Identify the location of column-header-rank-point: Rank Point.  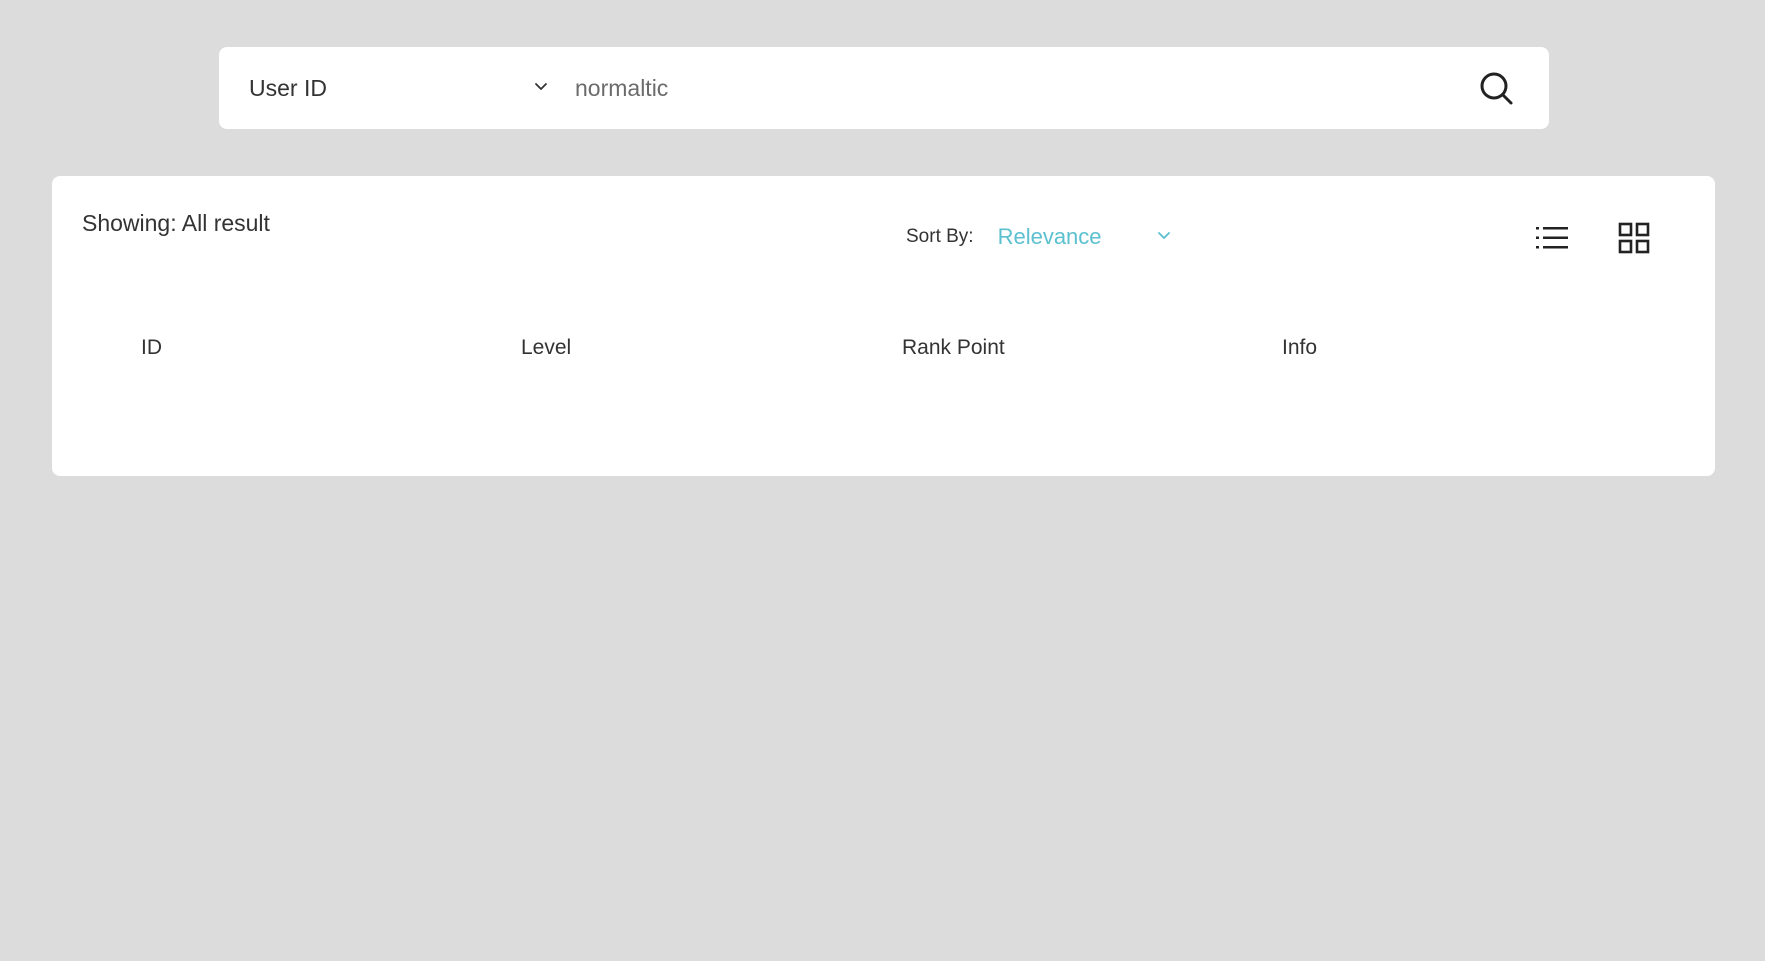
(953, 348).